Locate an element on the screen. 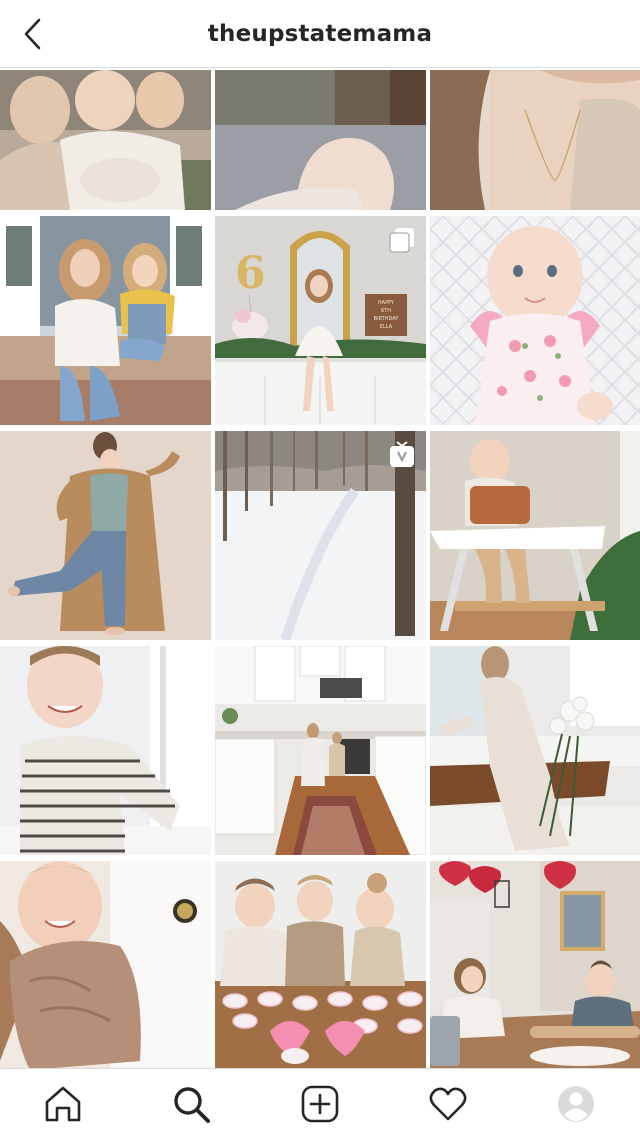 Image resolution: width=640 pixels, height=1138 pixels. sign-line-3: BIRTHDAY is located at coordinates (387, 319).